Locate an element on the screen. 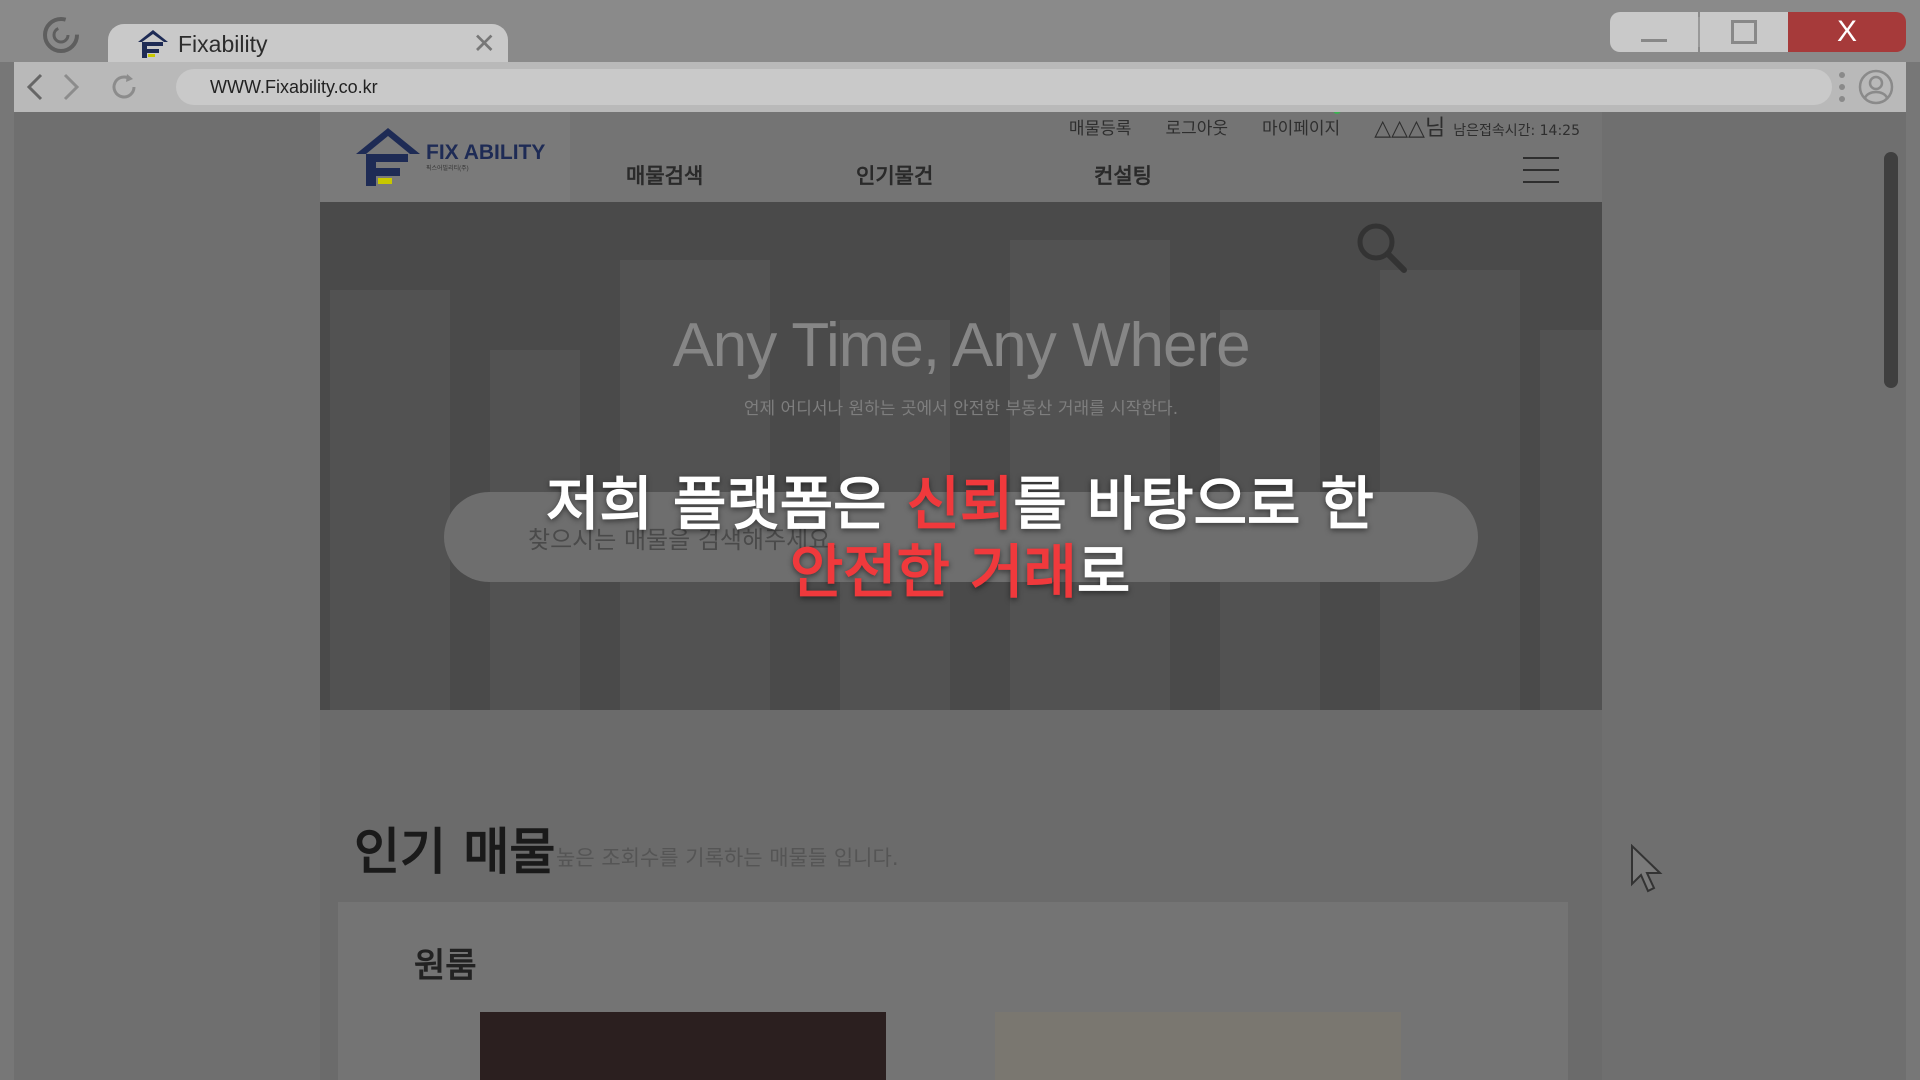 This screenshot has height=1080, width=1920. register-listing-link: 매물등록 is located at coordinates (1100, 126).